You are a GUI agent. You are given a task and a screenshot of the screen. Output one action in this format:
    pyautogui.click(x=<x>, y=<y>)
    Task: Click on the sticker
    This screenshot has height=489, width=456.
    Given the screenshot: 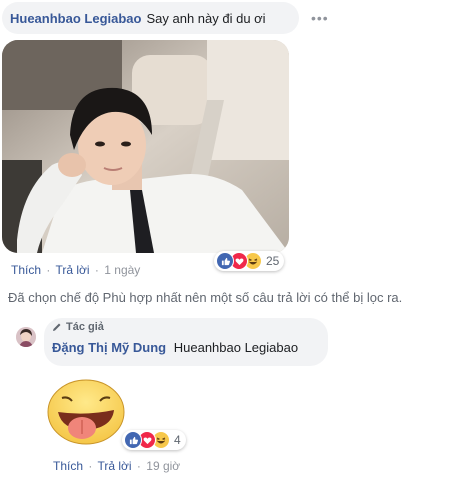 What is the action you would take?
    pyautogui.click(x=85, y=411)
    